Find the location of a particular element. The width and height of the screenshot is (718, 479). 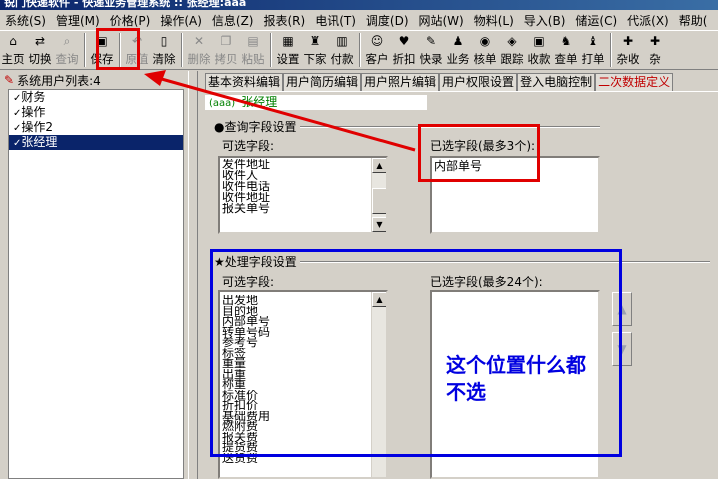

customer-icon: ☺ is located at coordinates (377, 41).